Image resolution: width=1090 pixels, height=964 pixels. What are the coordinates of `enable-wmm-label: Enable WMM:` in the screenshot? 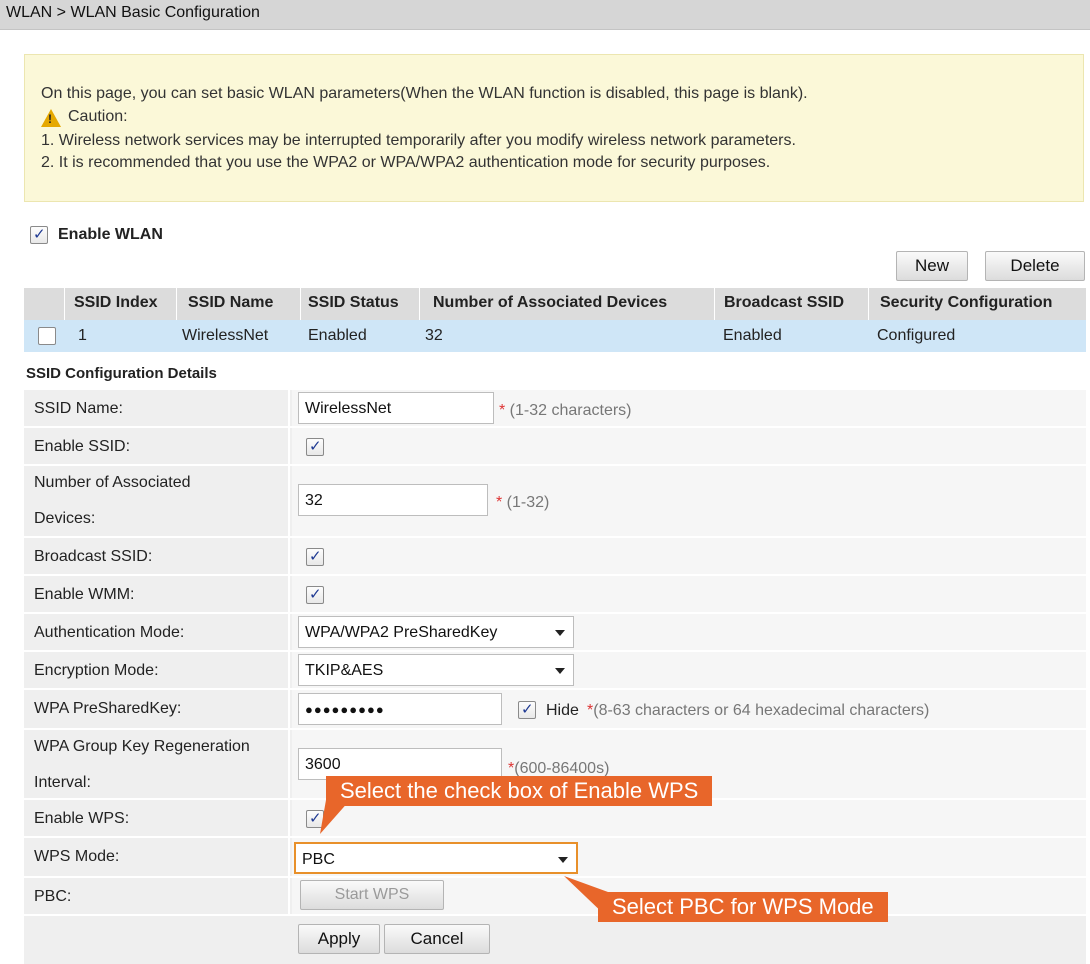 It's located at (84, 594).